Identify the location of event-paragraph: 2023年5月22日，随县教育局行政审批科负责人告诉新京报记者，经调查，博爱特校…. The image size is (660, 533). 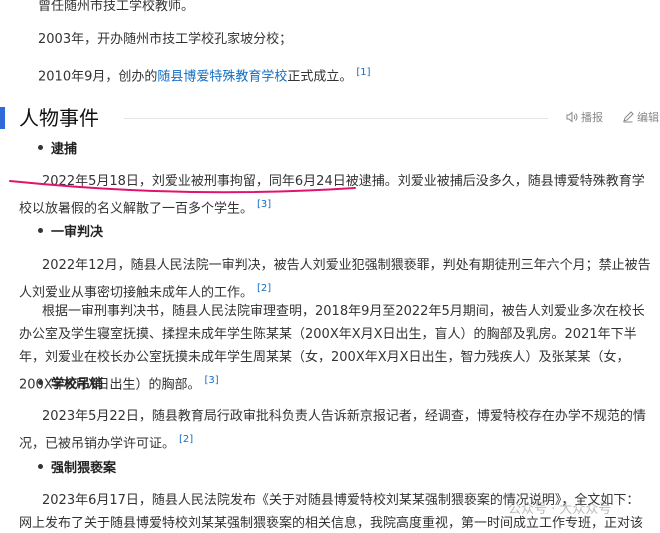
(335, 430).